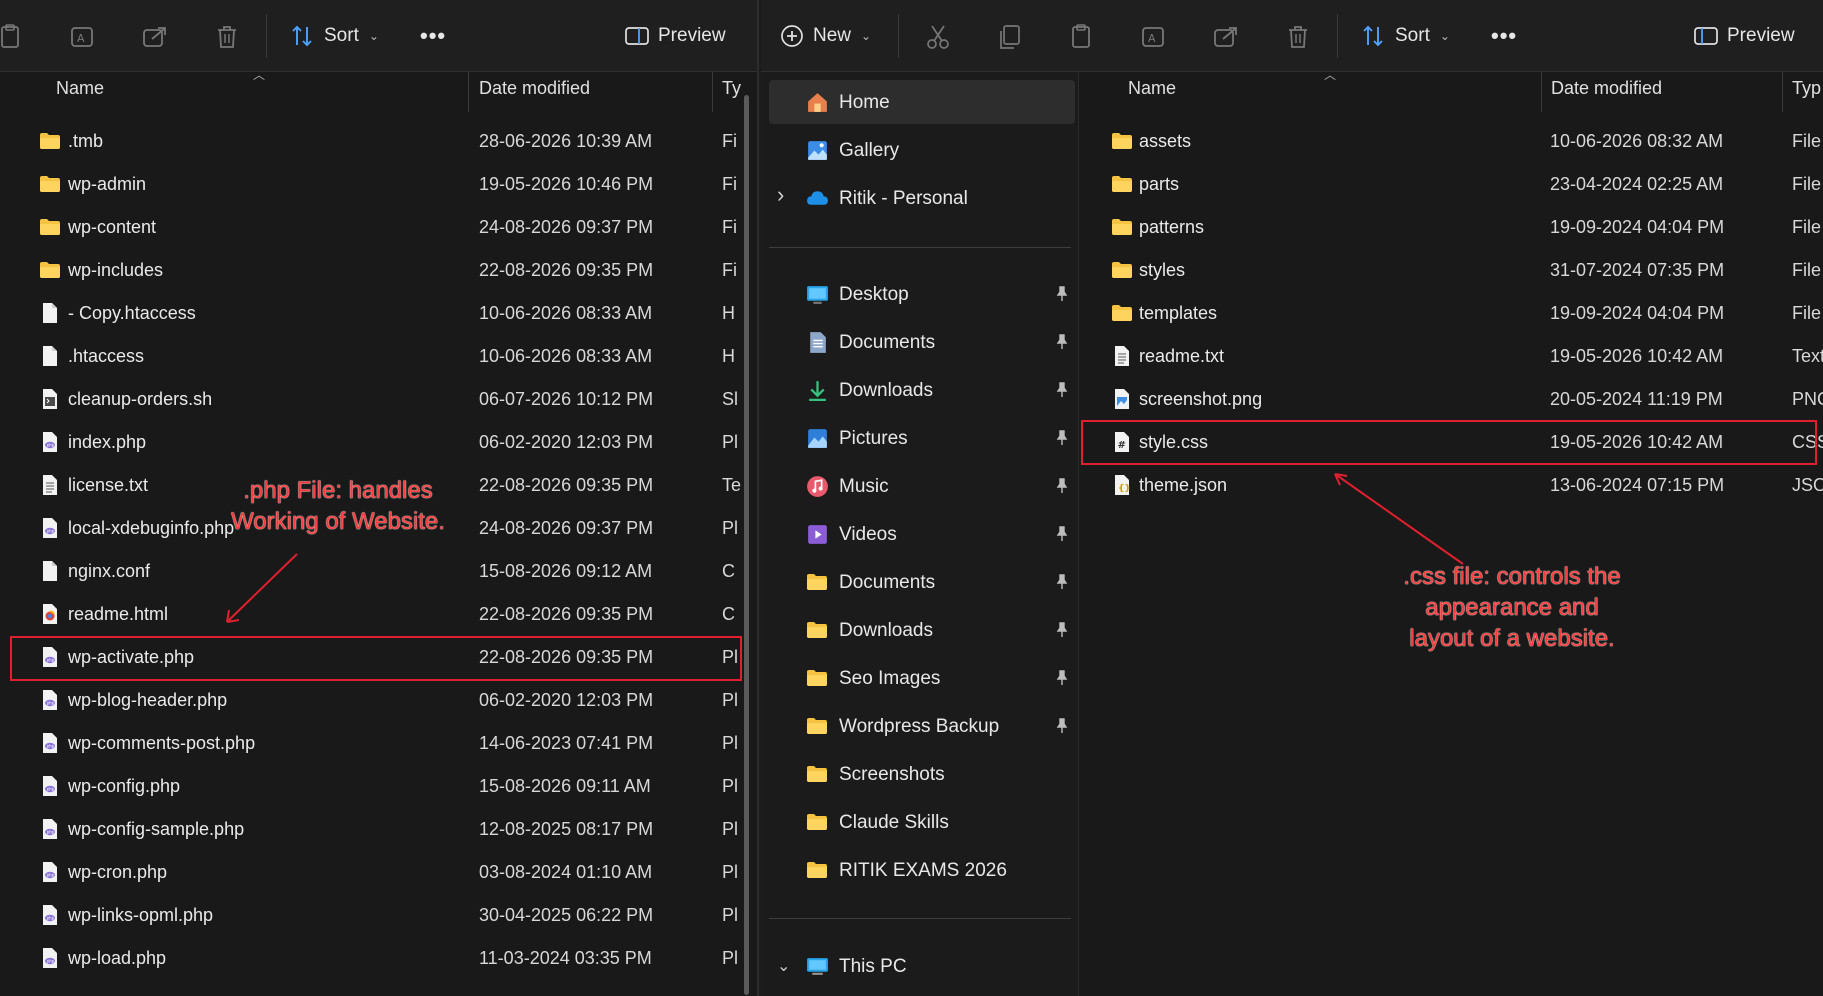 The image size is (1823, 996). Describe the element at coordinates (922, 486) in the screenshot. I see `nav-item-music: Music` at that location.